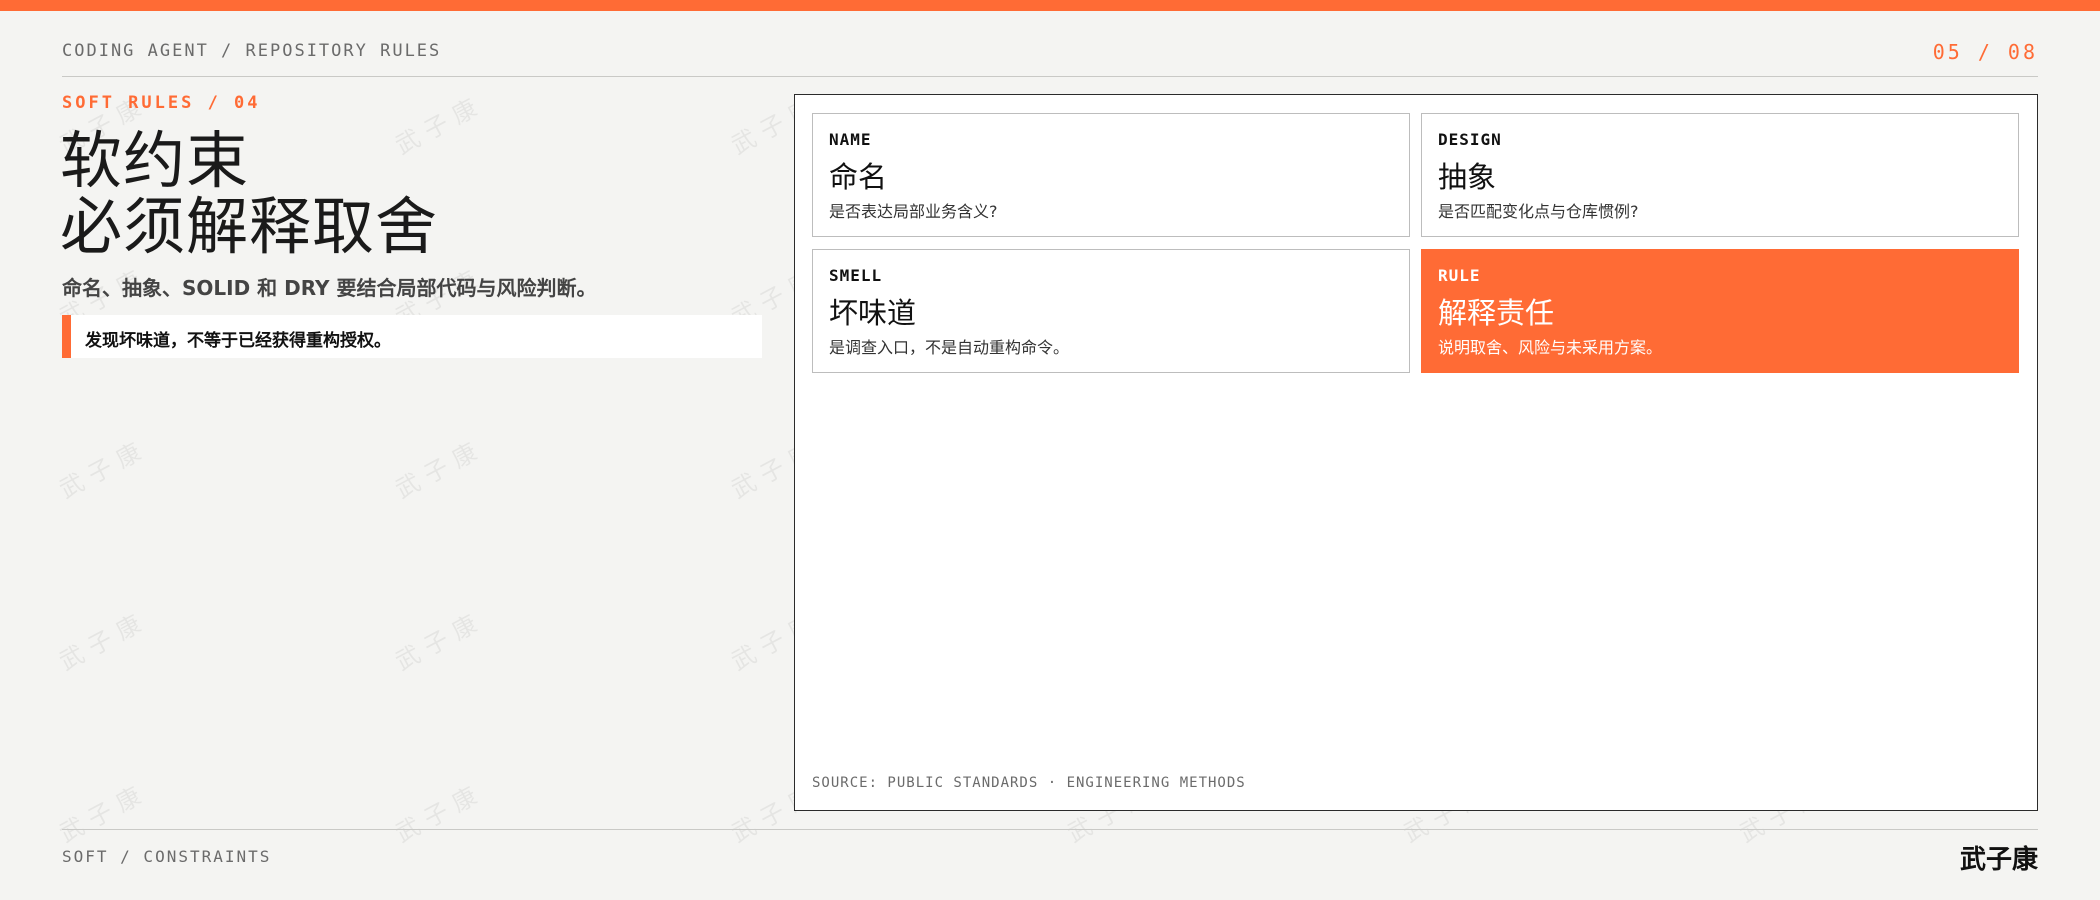  What do you see at coordinates (873, 313) in the screenshot?
I see `card-title: 坏味道` at bounding box center [873, 313].